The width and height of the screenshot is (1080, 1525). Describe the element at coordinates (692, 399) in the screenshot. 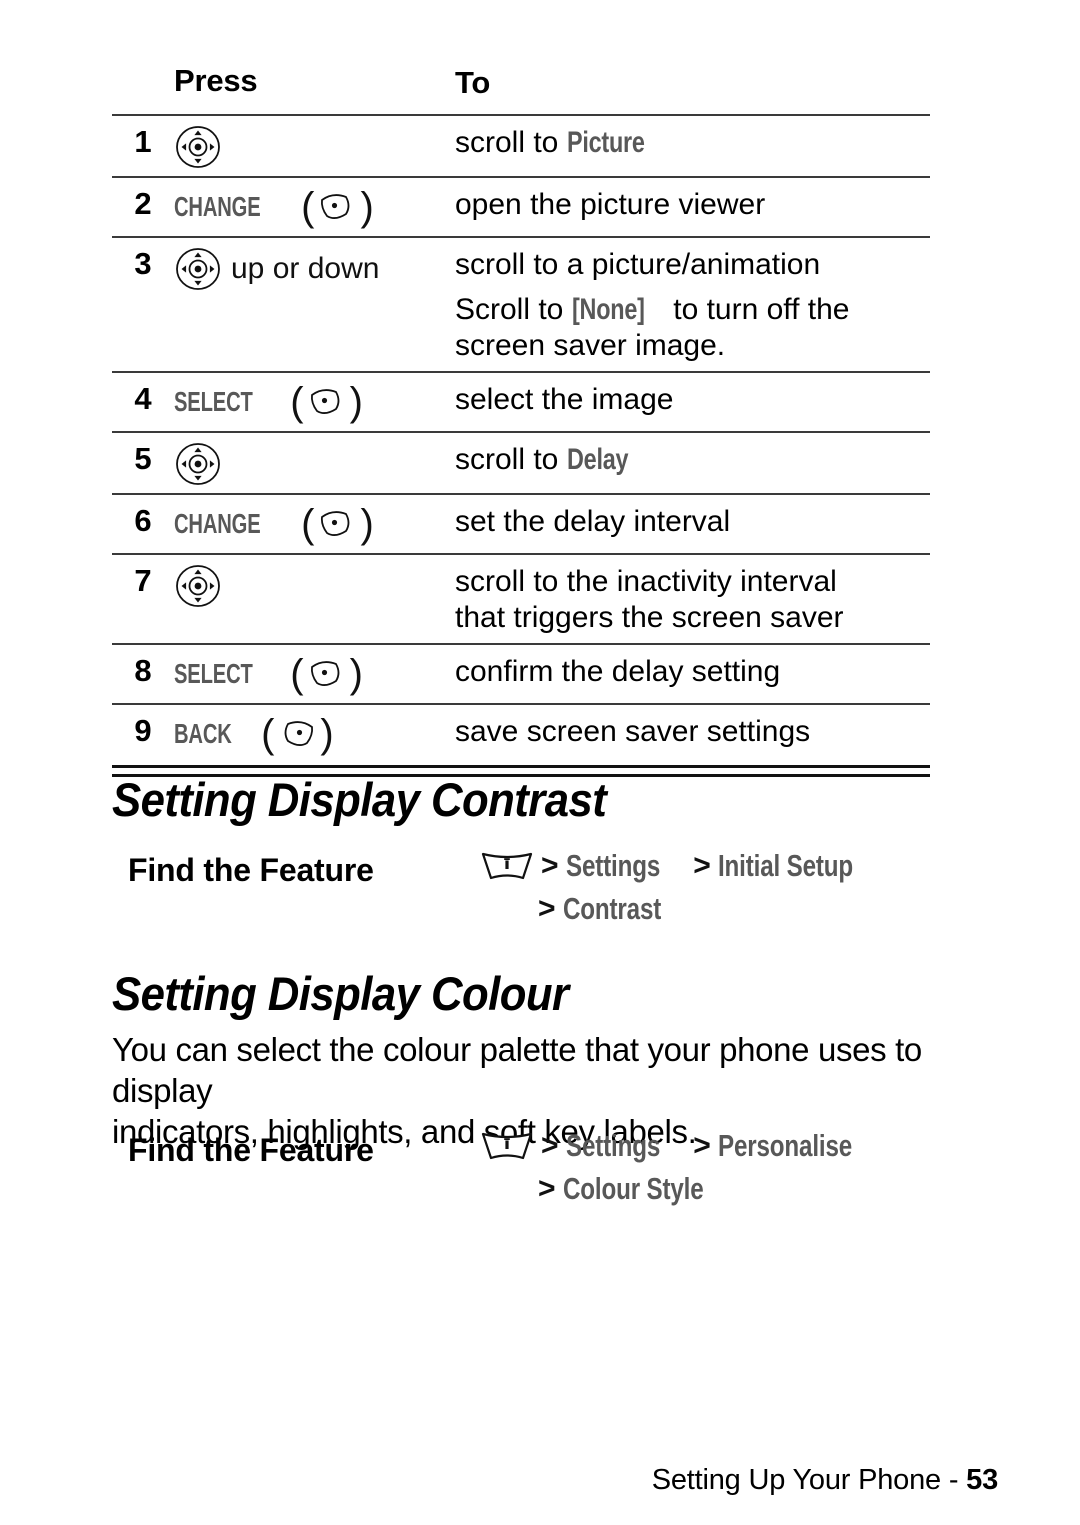

I see `to-cell: select the image` at that location.